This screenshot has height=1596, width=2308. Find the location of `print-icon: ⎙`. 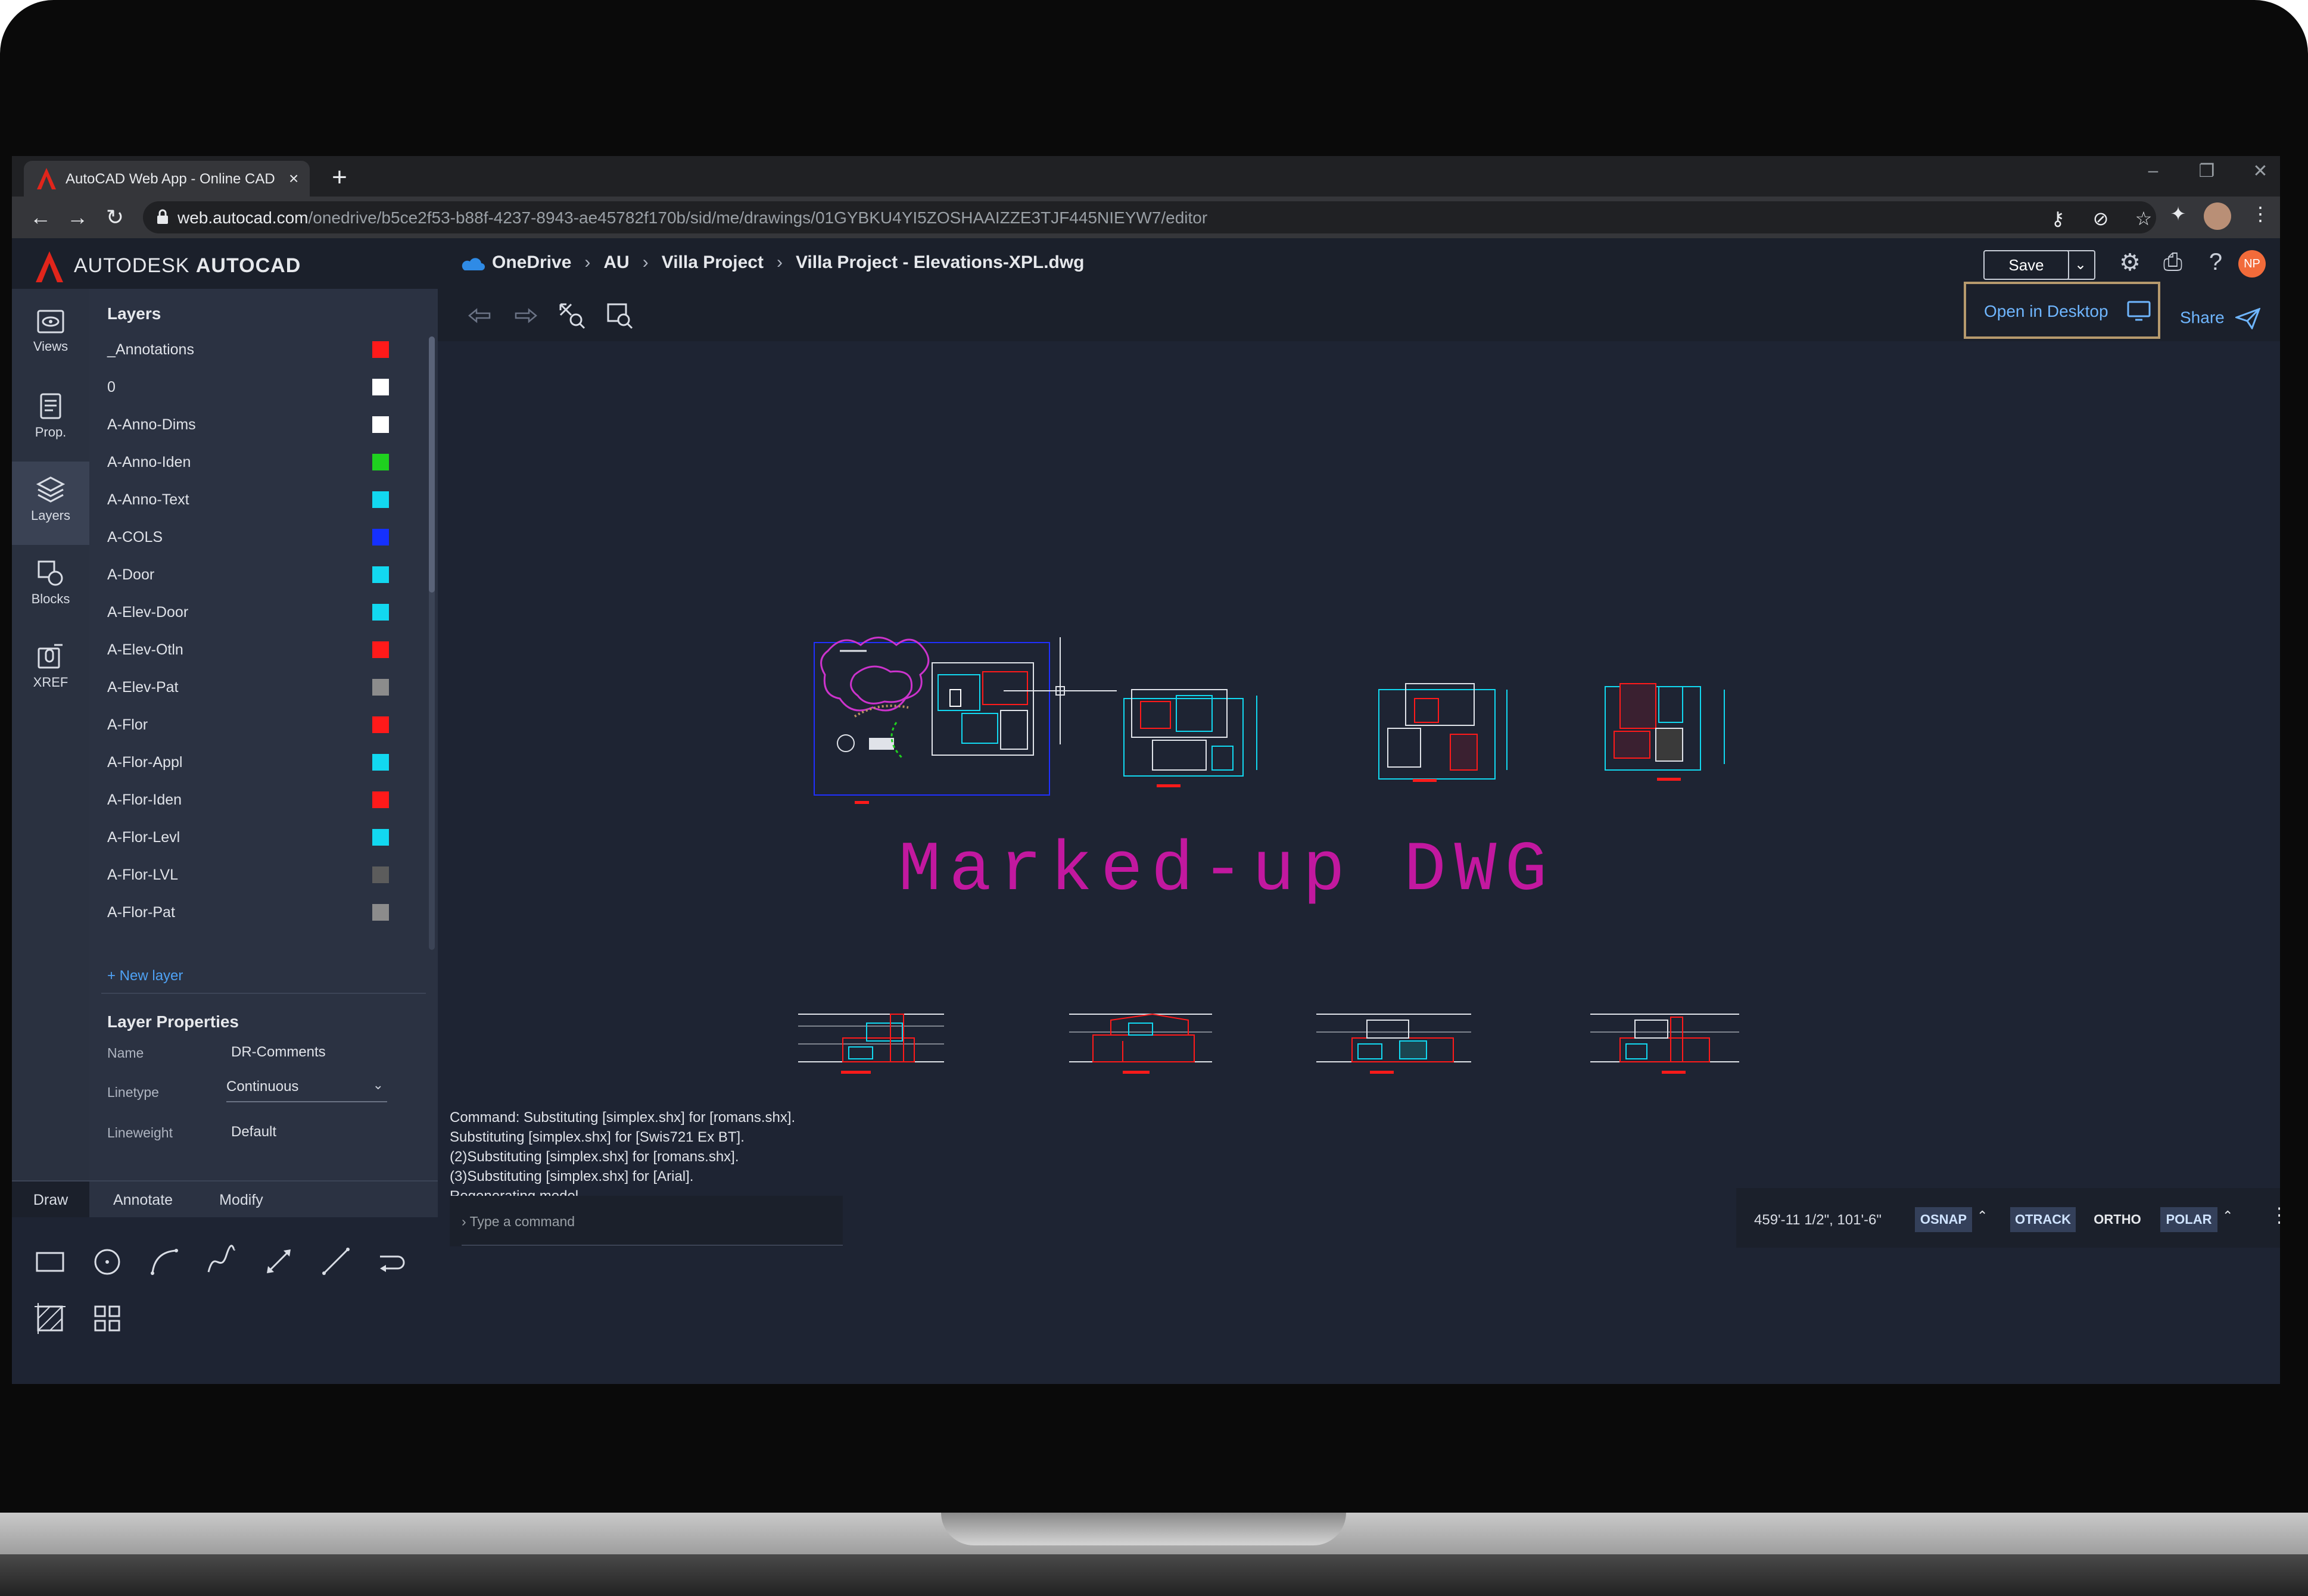

print-icon: ⎙ is located at coordinates (2172, 262).